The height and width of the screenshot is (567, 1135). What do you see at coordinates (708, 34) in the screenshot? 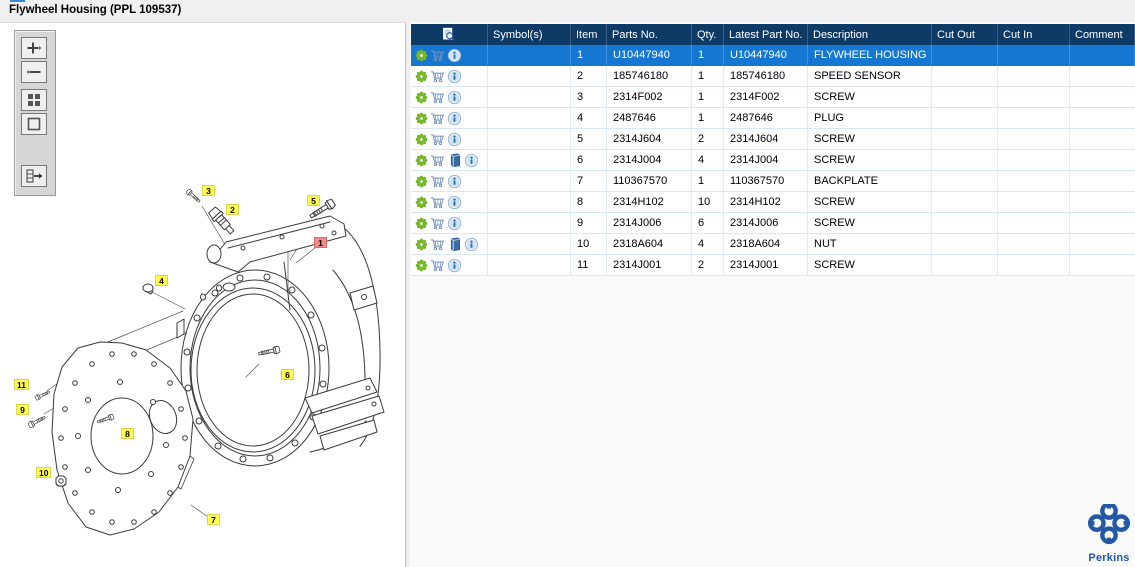
I see `col-qty: Qty.` at bounding box center [708, 34].